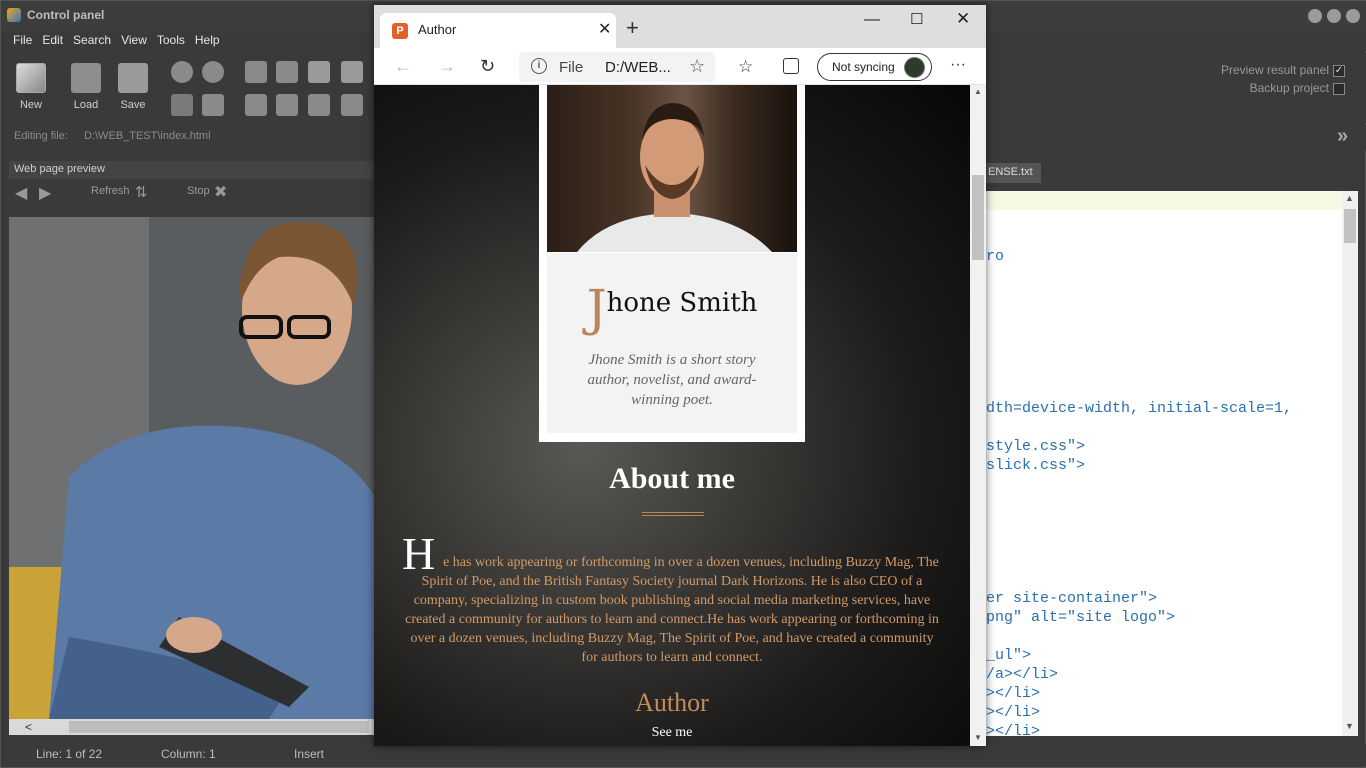 This screenshot has width=1366, height=768. Describe the element at coordinates (1173, 172) in the screenshot. I see `file-tabs: ENSE.txt` at that location.